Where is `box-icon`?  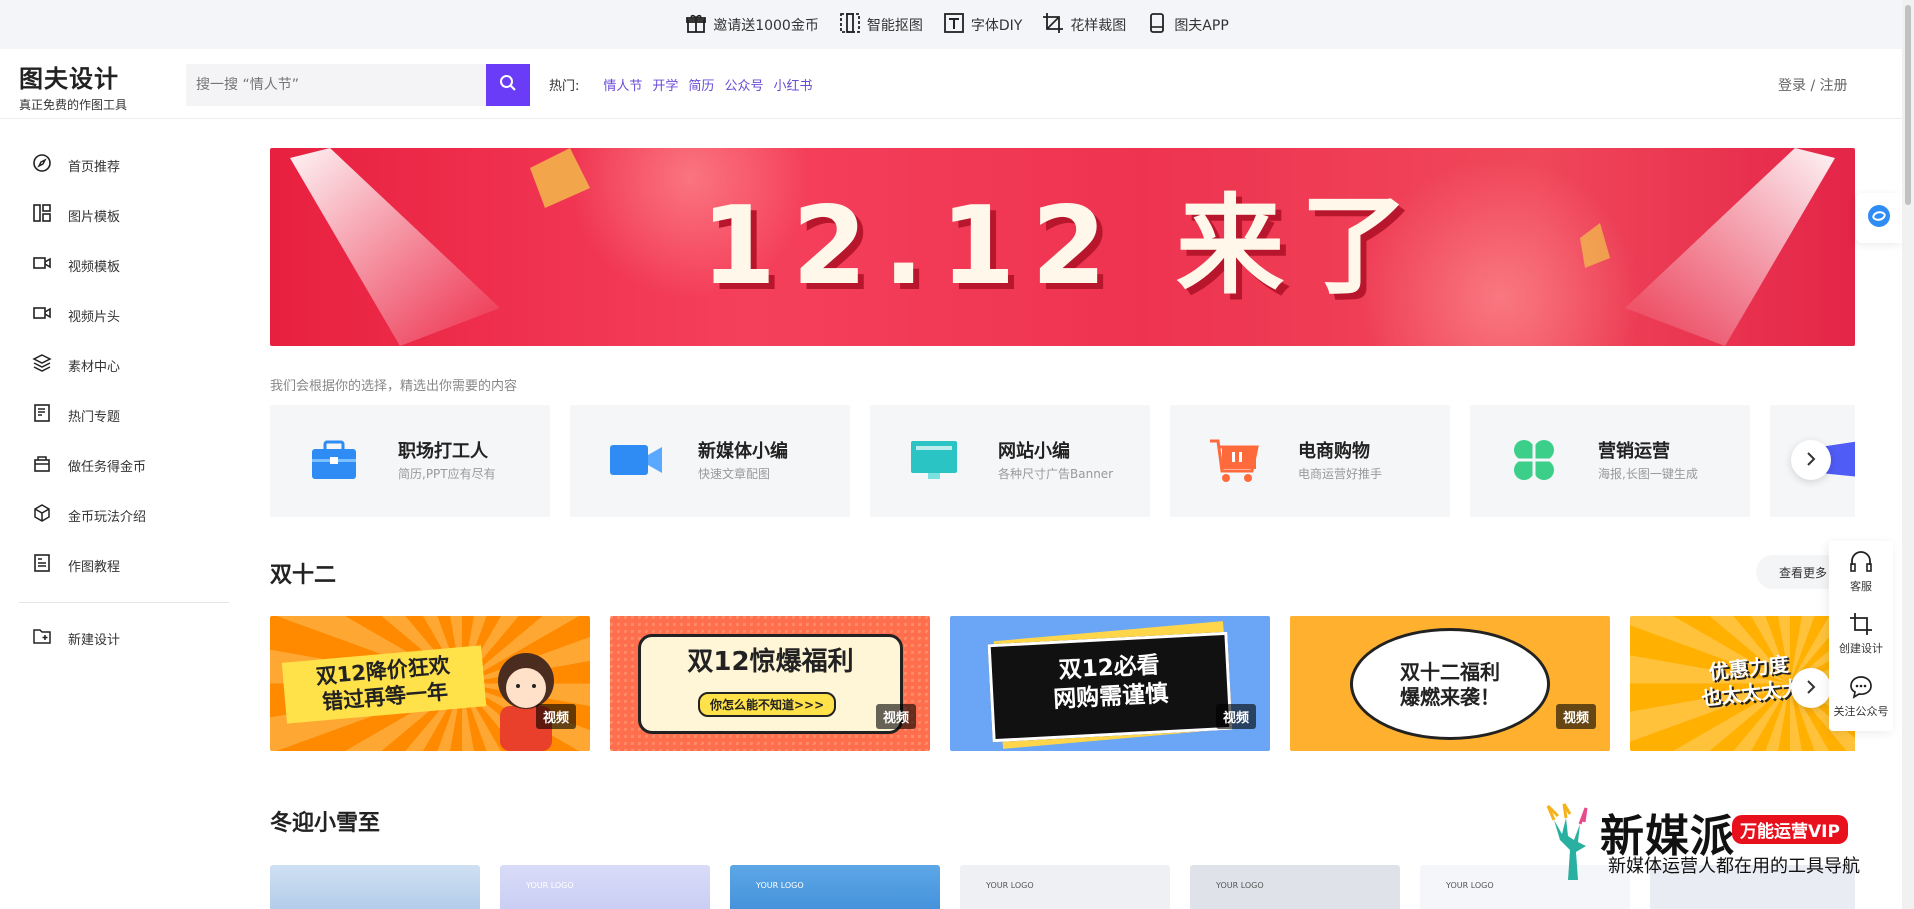
box-icon is located at coordinates (42, 515).